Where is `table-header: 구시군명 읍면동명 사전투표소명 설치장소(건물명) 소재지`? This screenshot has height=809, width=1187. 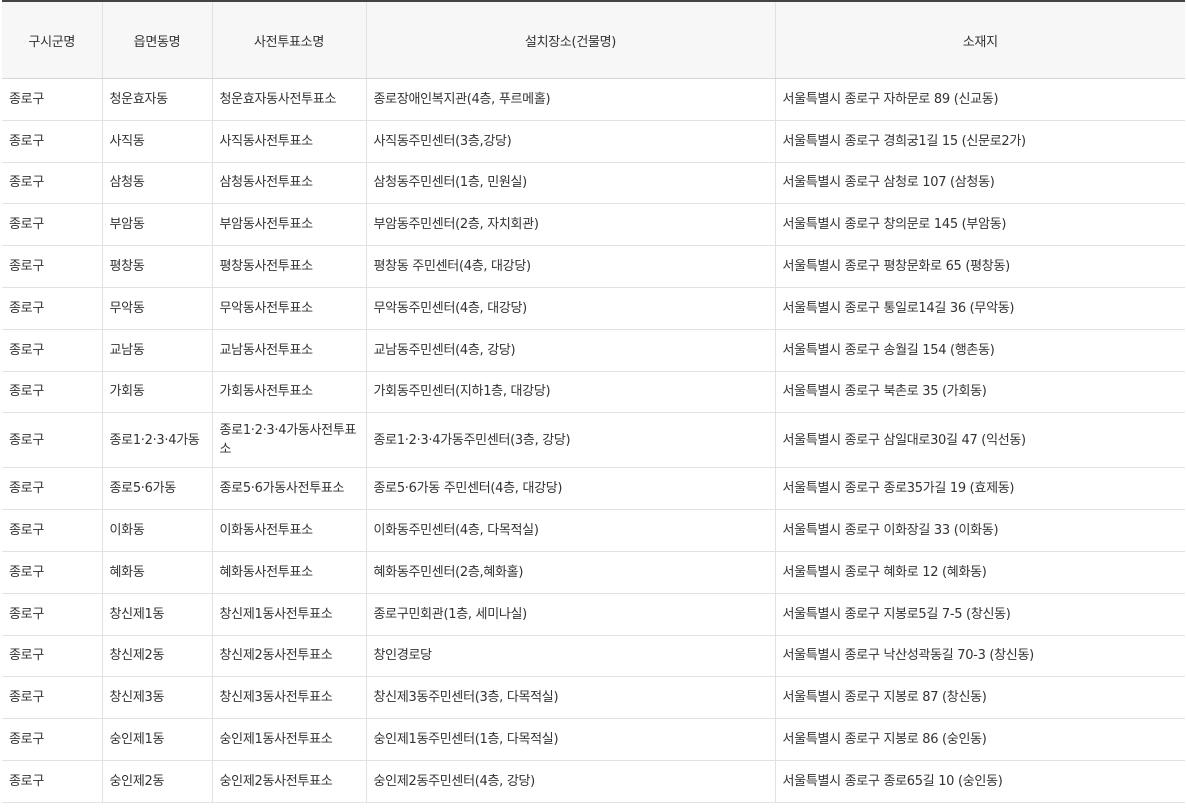 table-header: 구시군명 읍면동명 사전투표소명 설치장소(건물명) 소재지 is located at coordinates (593, 39).